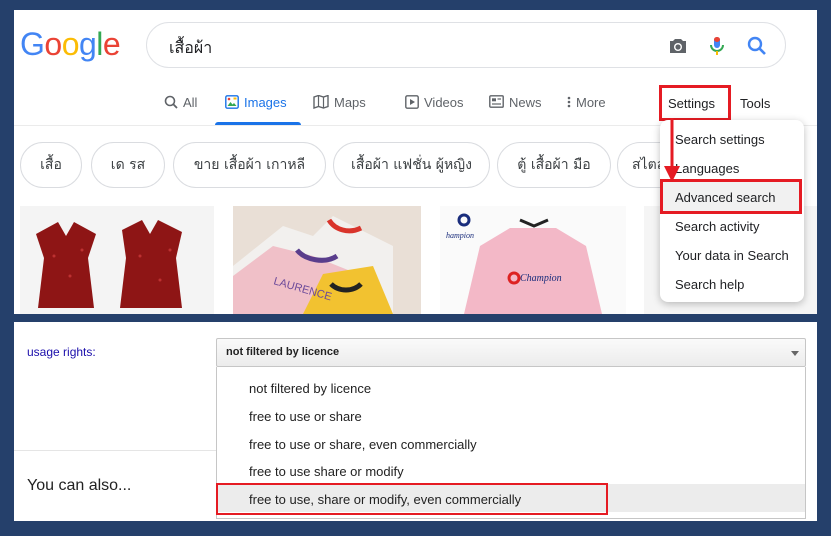 Image resolution: width=831 pixels, height=536 pixels. What do you see at coordinates (725, 197) in the screenshot?
I see `menu-item-advanced-search: Advanced search` at bounding box center [725, 197].